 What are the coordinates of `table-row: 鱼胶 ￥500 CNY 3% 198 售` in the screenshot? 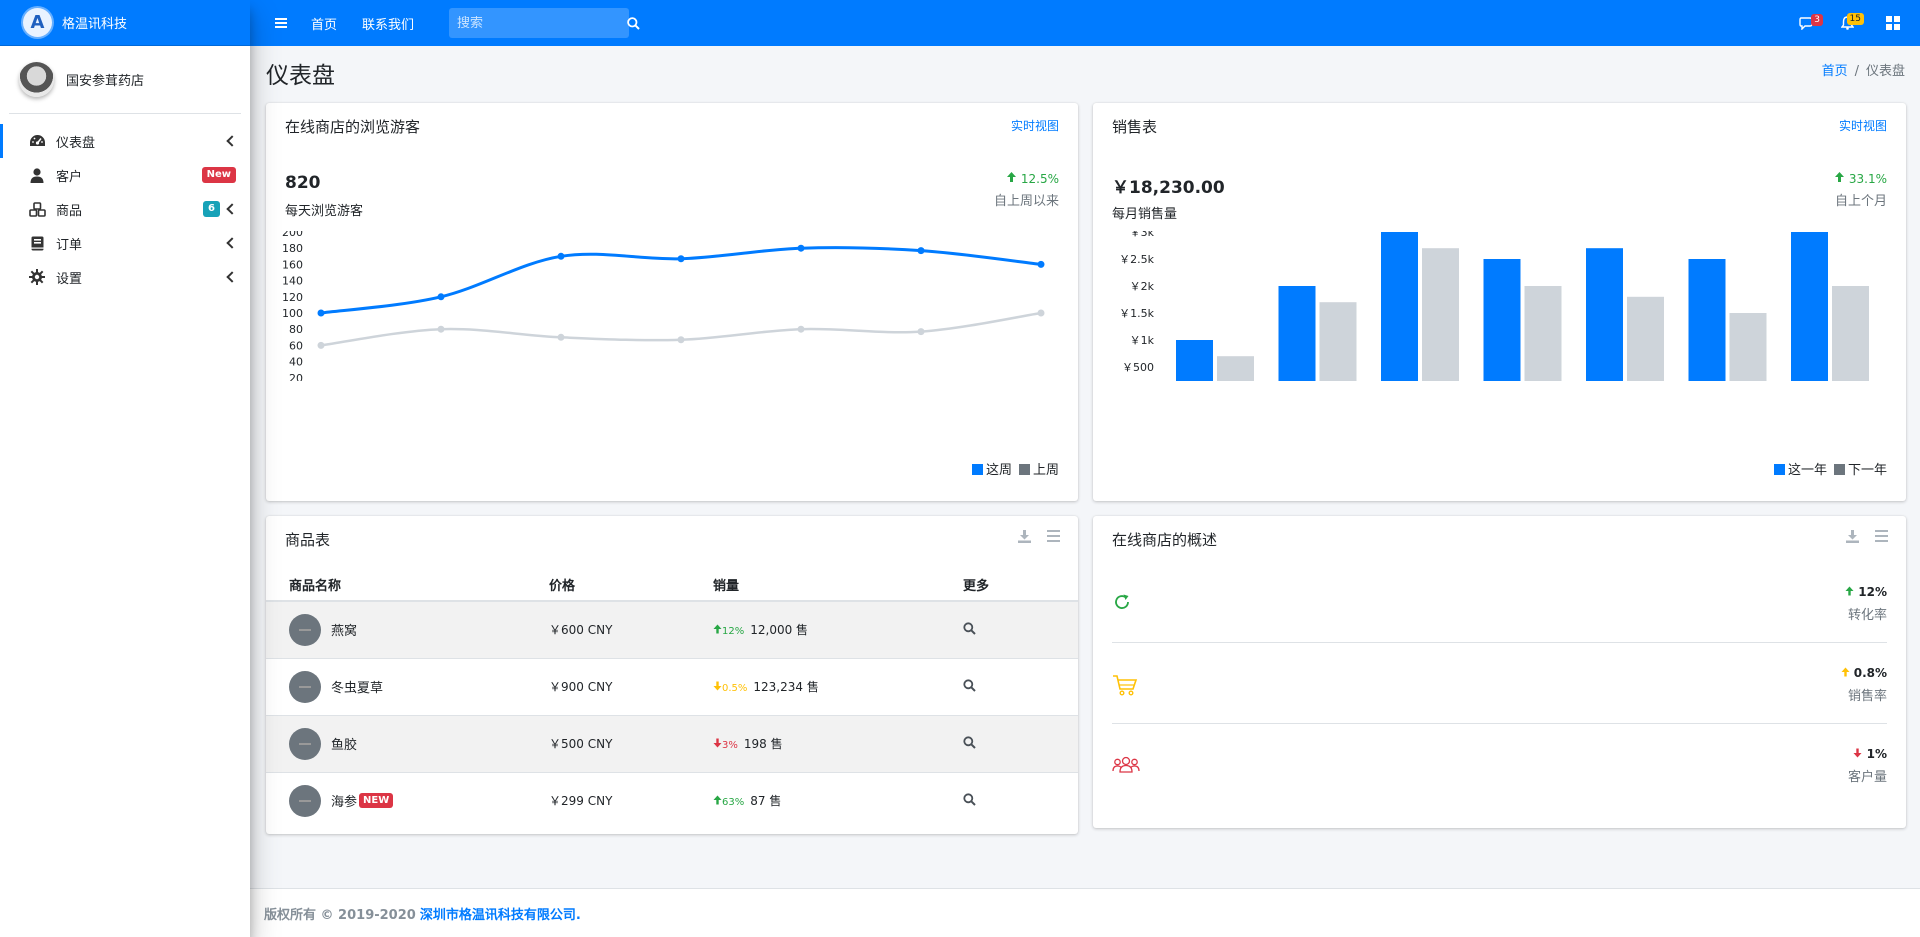 It's located at (672, 743).